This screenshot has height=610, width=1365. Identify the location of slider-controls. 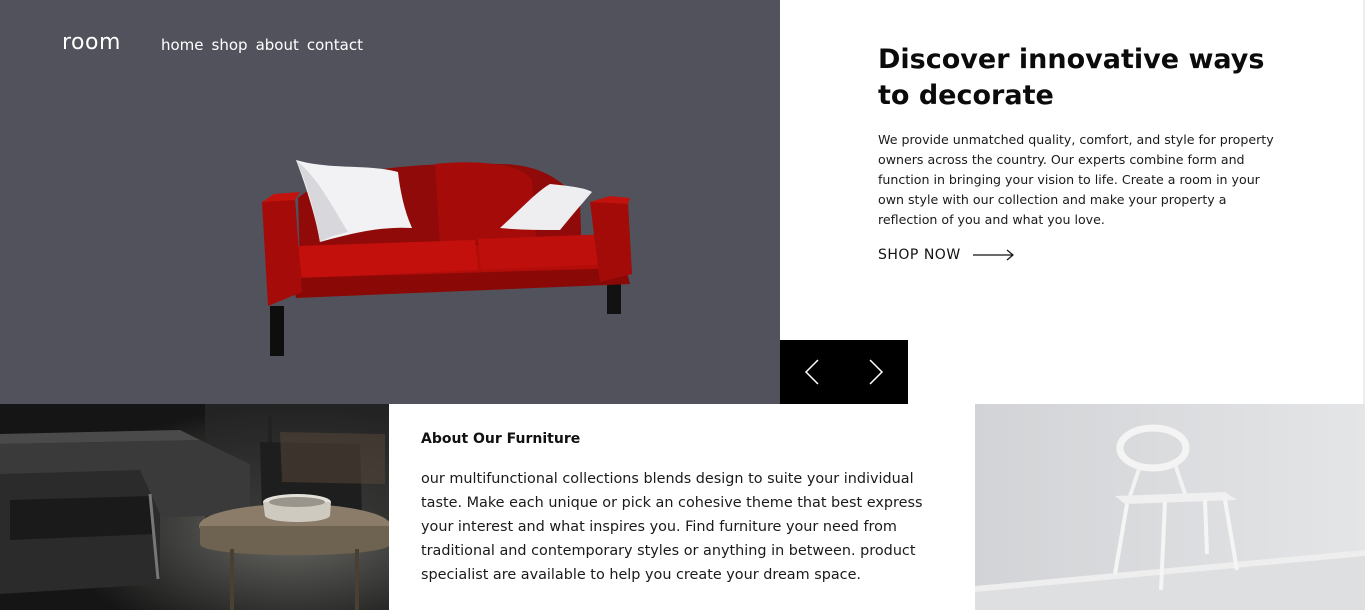
(844, 372).